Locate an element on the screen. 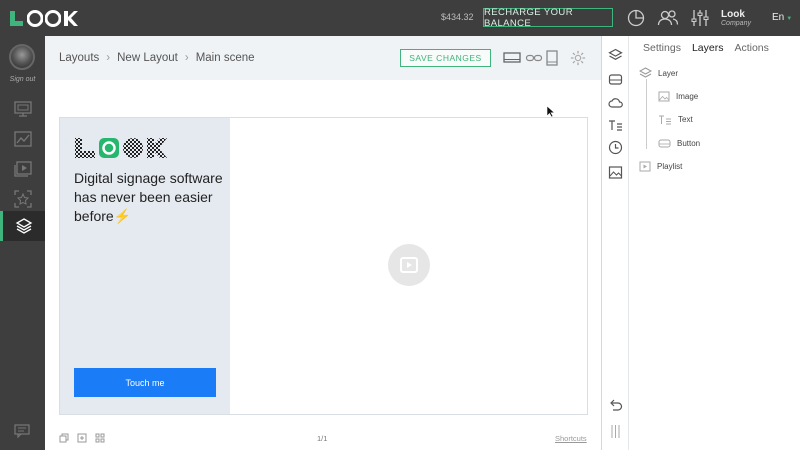  layer-label: Image is located at coordinates (687, 96).